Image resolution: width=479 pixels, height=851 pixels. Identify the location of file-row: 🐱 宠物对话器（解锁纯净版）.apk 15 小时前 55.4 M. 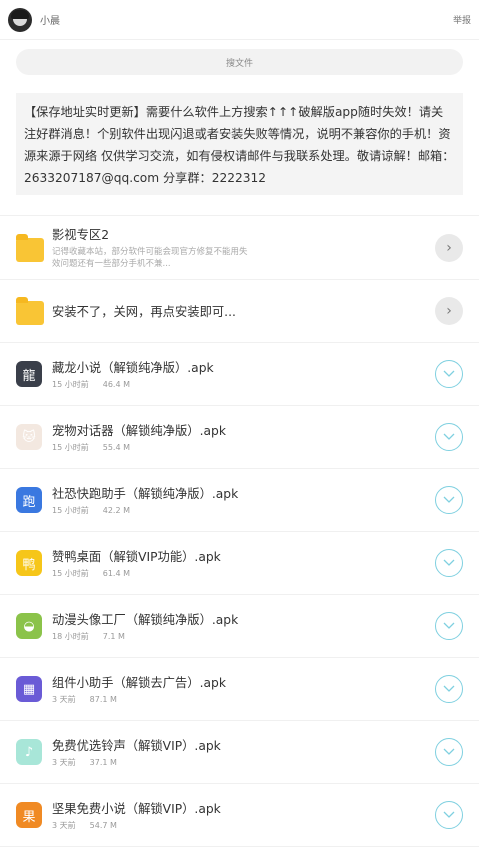
(239, 437).